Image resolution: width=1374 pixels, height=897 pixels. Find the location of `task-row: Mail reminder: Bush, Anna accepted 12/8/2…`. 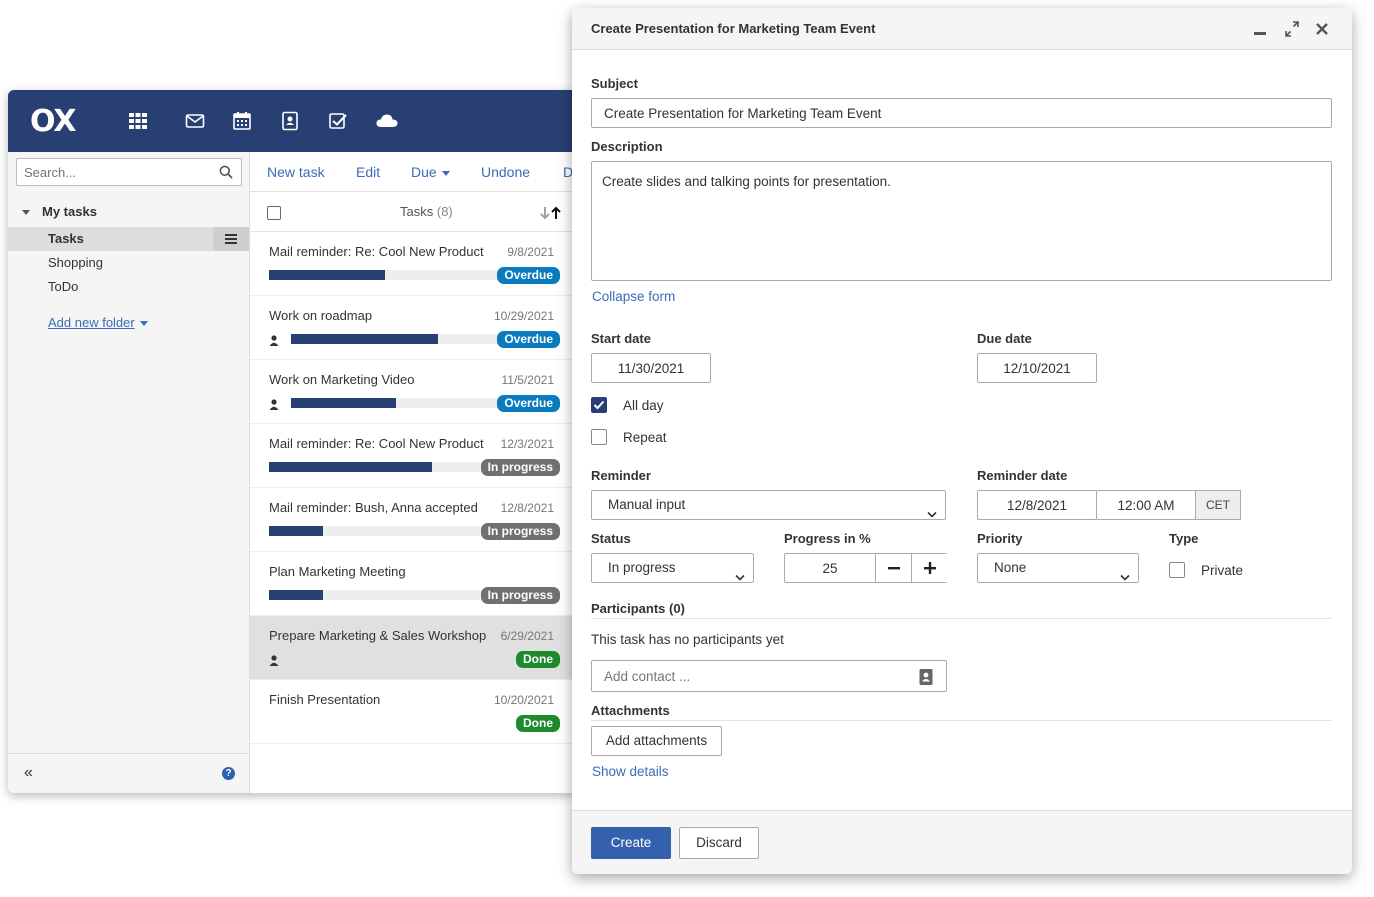

task-row: Mail reminder: Bush, Anna accepted 12/8/2… is located at coordinates (414, 520).